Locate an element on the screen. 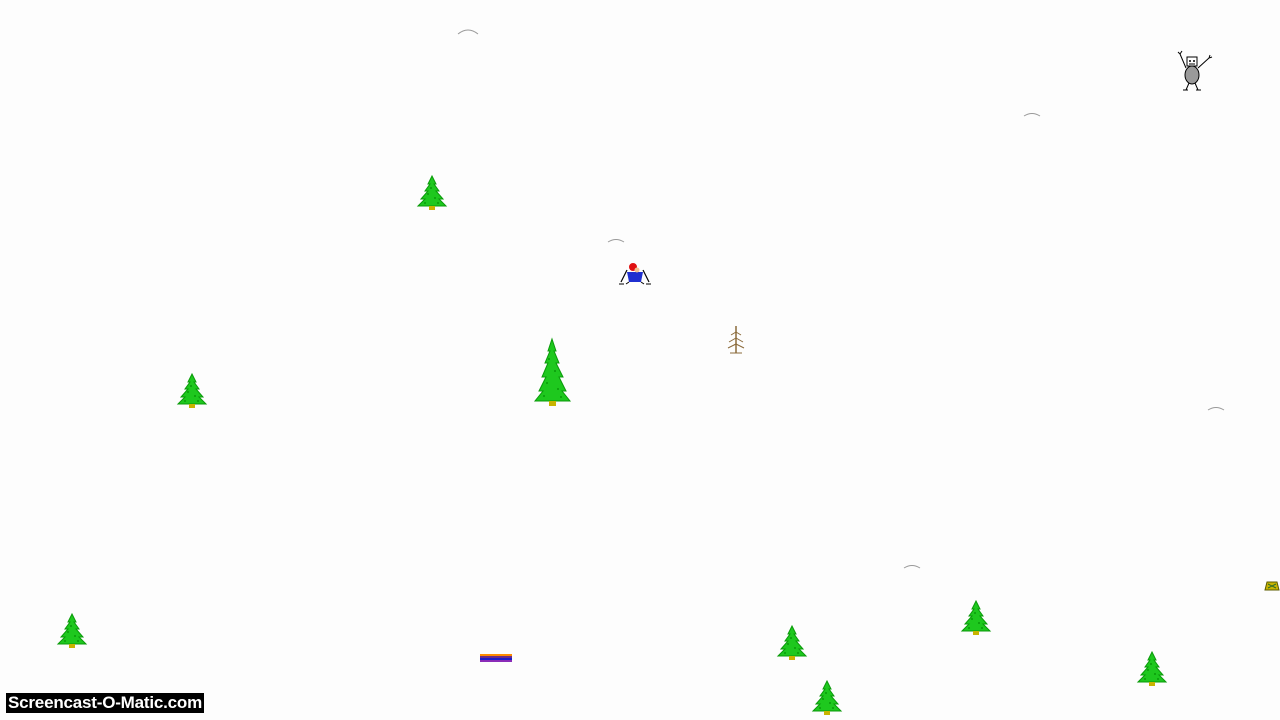 This screenshot has width=1280, height=720. tree-stump is located at coordinates (1272, 586).